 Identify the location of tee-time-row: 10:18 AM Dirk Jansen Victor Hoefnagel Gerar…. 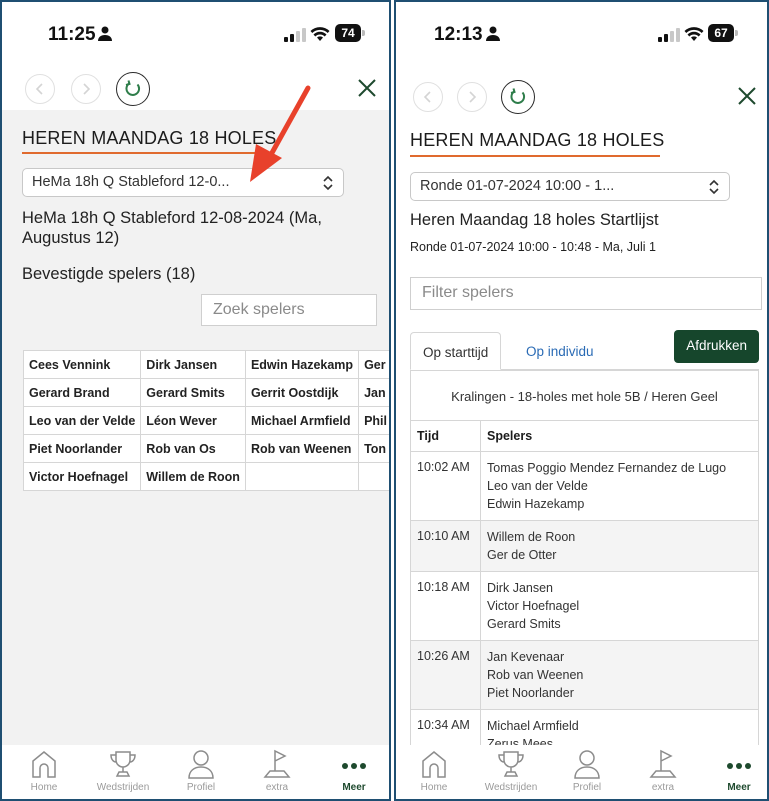
(584, 606).